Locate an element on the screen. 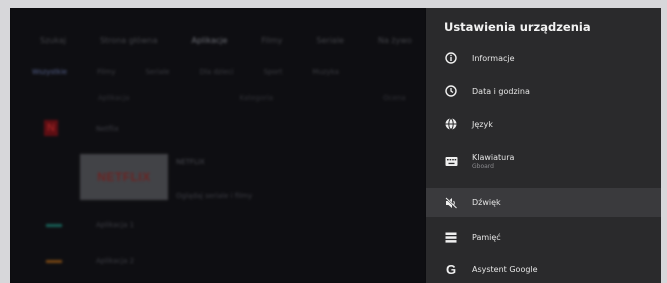 The height and width of the screenshot is (283, 667). background-row-text: Netflix is located at coordinates (107, 129).